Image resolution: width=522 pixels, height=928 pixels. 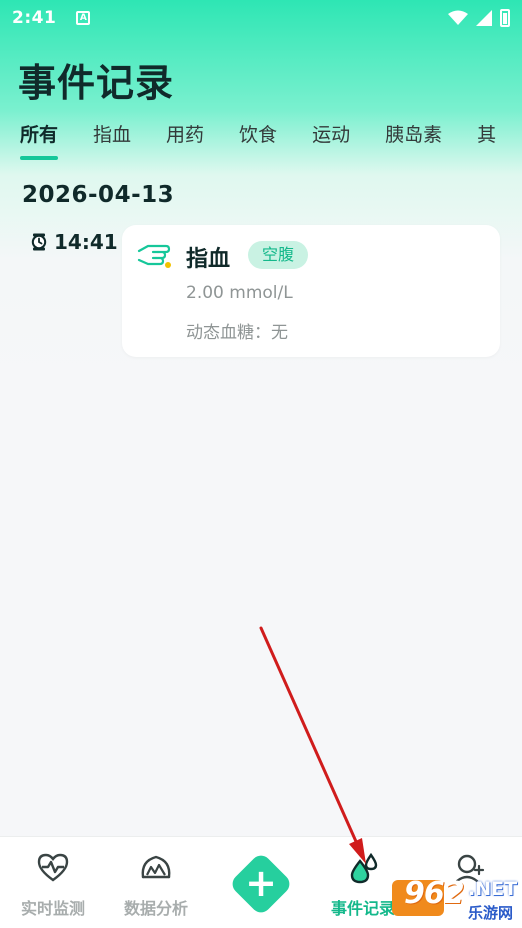 I want to click on event-card: 指血 空腹 2.00 mmol/L 动态血糖：无, so click(x=311, y=291).